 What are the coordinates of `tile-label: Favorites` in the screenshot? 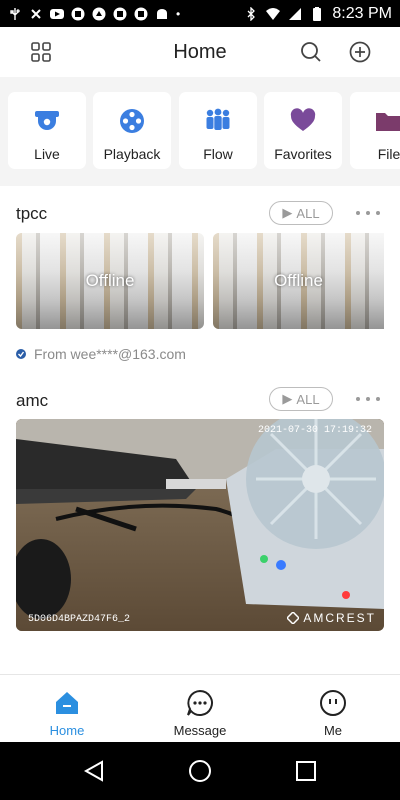 It's located at (303, 154).